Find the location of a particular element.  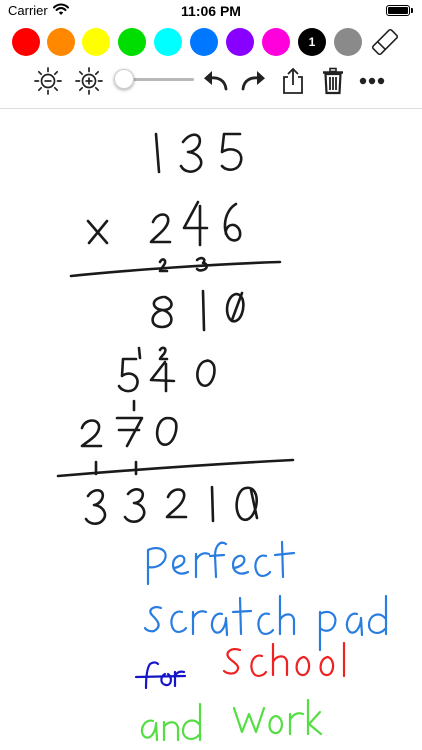

color-swatch-cyan is located at coordinates (168, 42).